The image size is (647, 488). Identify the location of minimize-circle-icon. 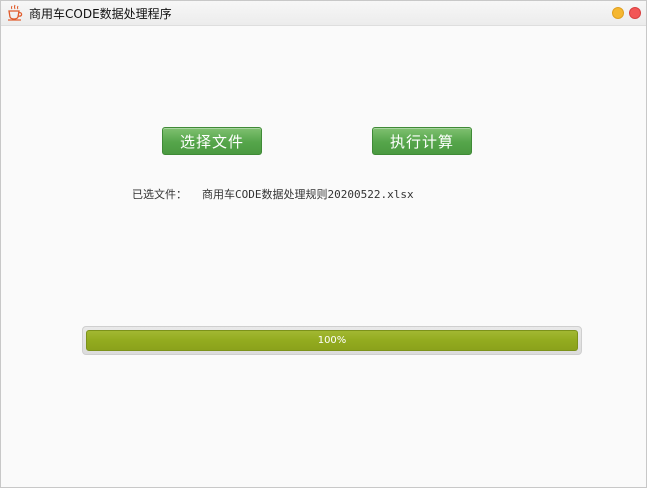
(618, 13).